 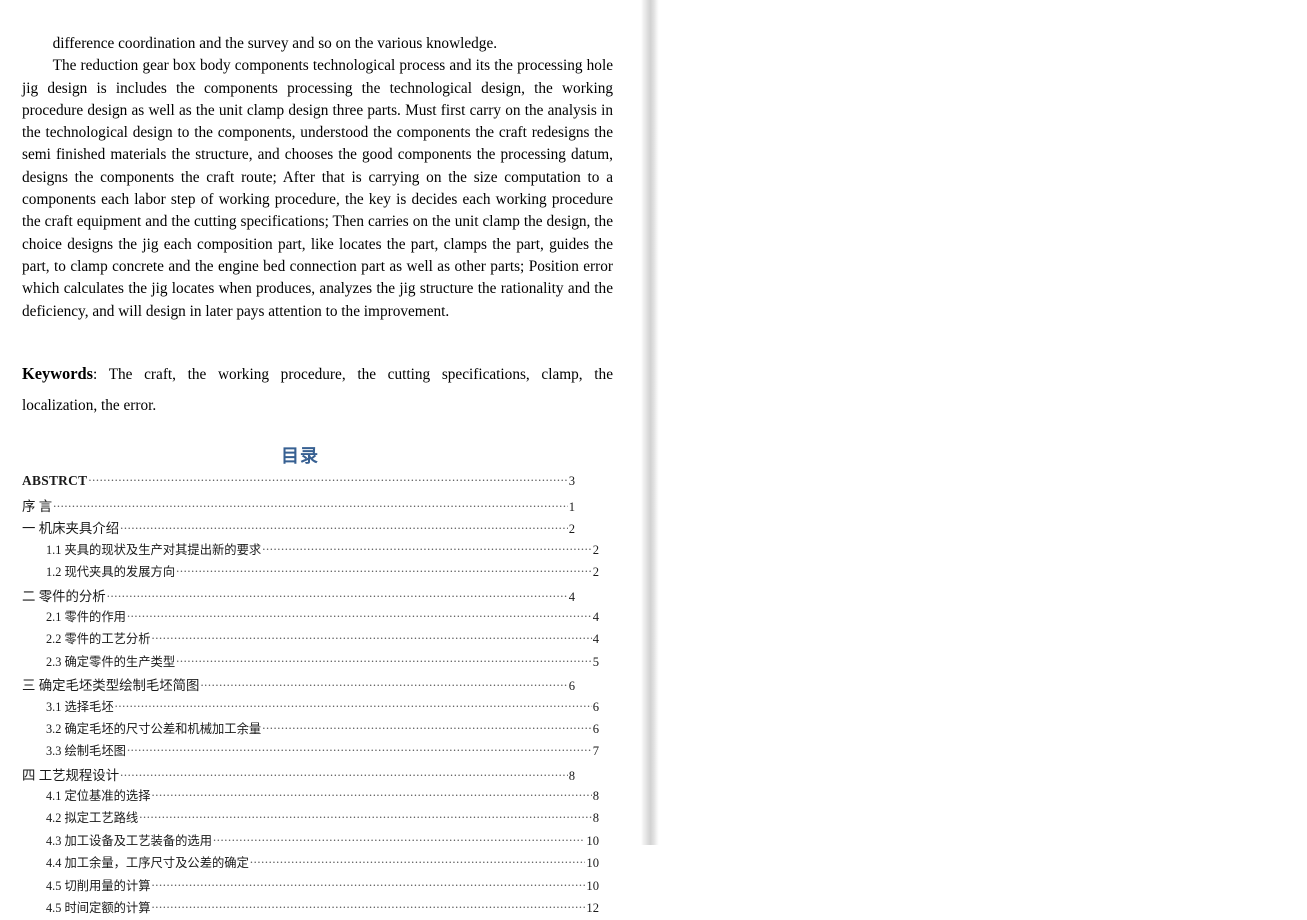 What do you see at coordinates (92, 818) in the screenshot?
I see `toc-entry-label: 4.2 拟定工艺路线` at bounding box center [92, 818].